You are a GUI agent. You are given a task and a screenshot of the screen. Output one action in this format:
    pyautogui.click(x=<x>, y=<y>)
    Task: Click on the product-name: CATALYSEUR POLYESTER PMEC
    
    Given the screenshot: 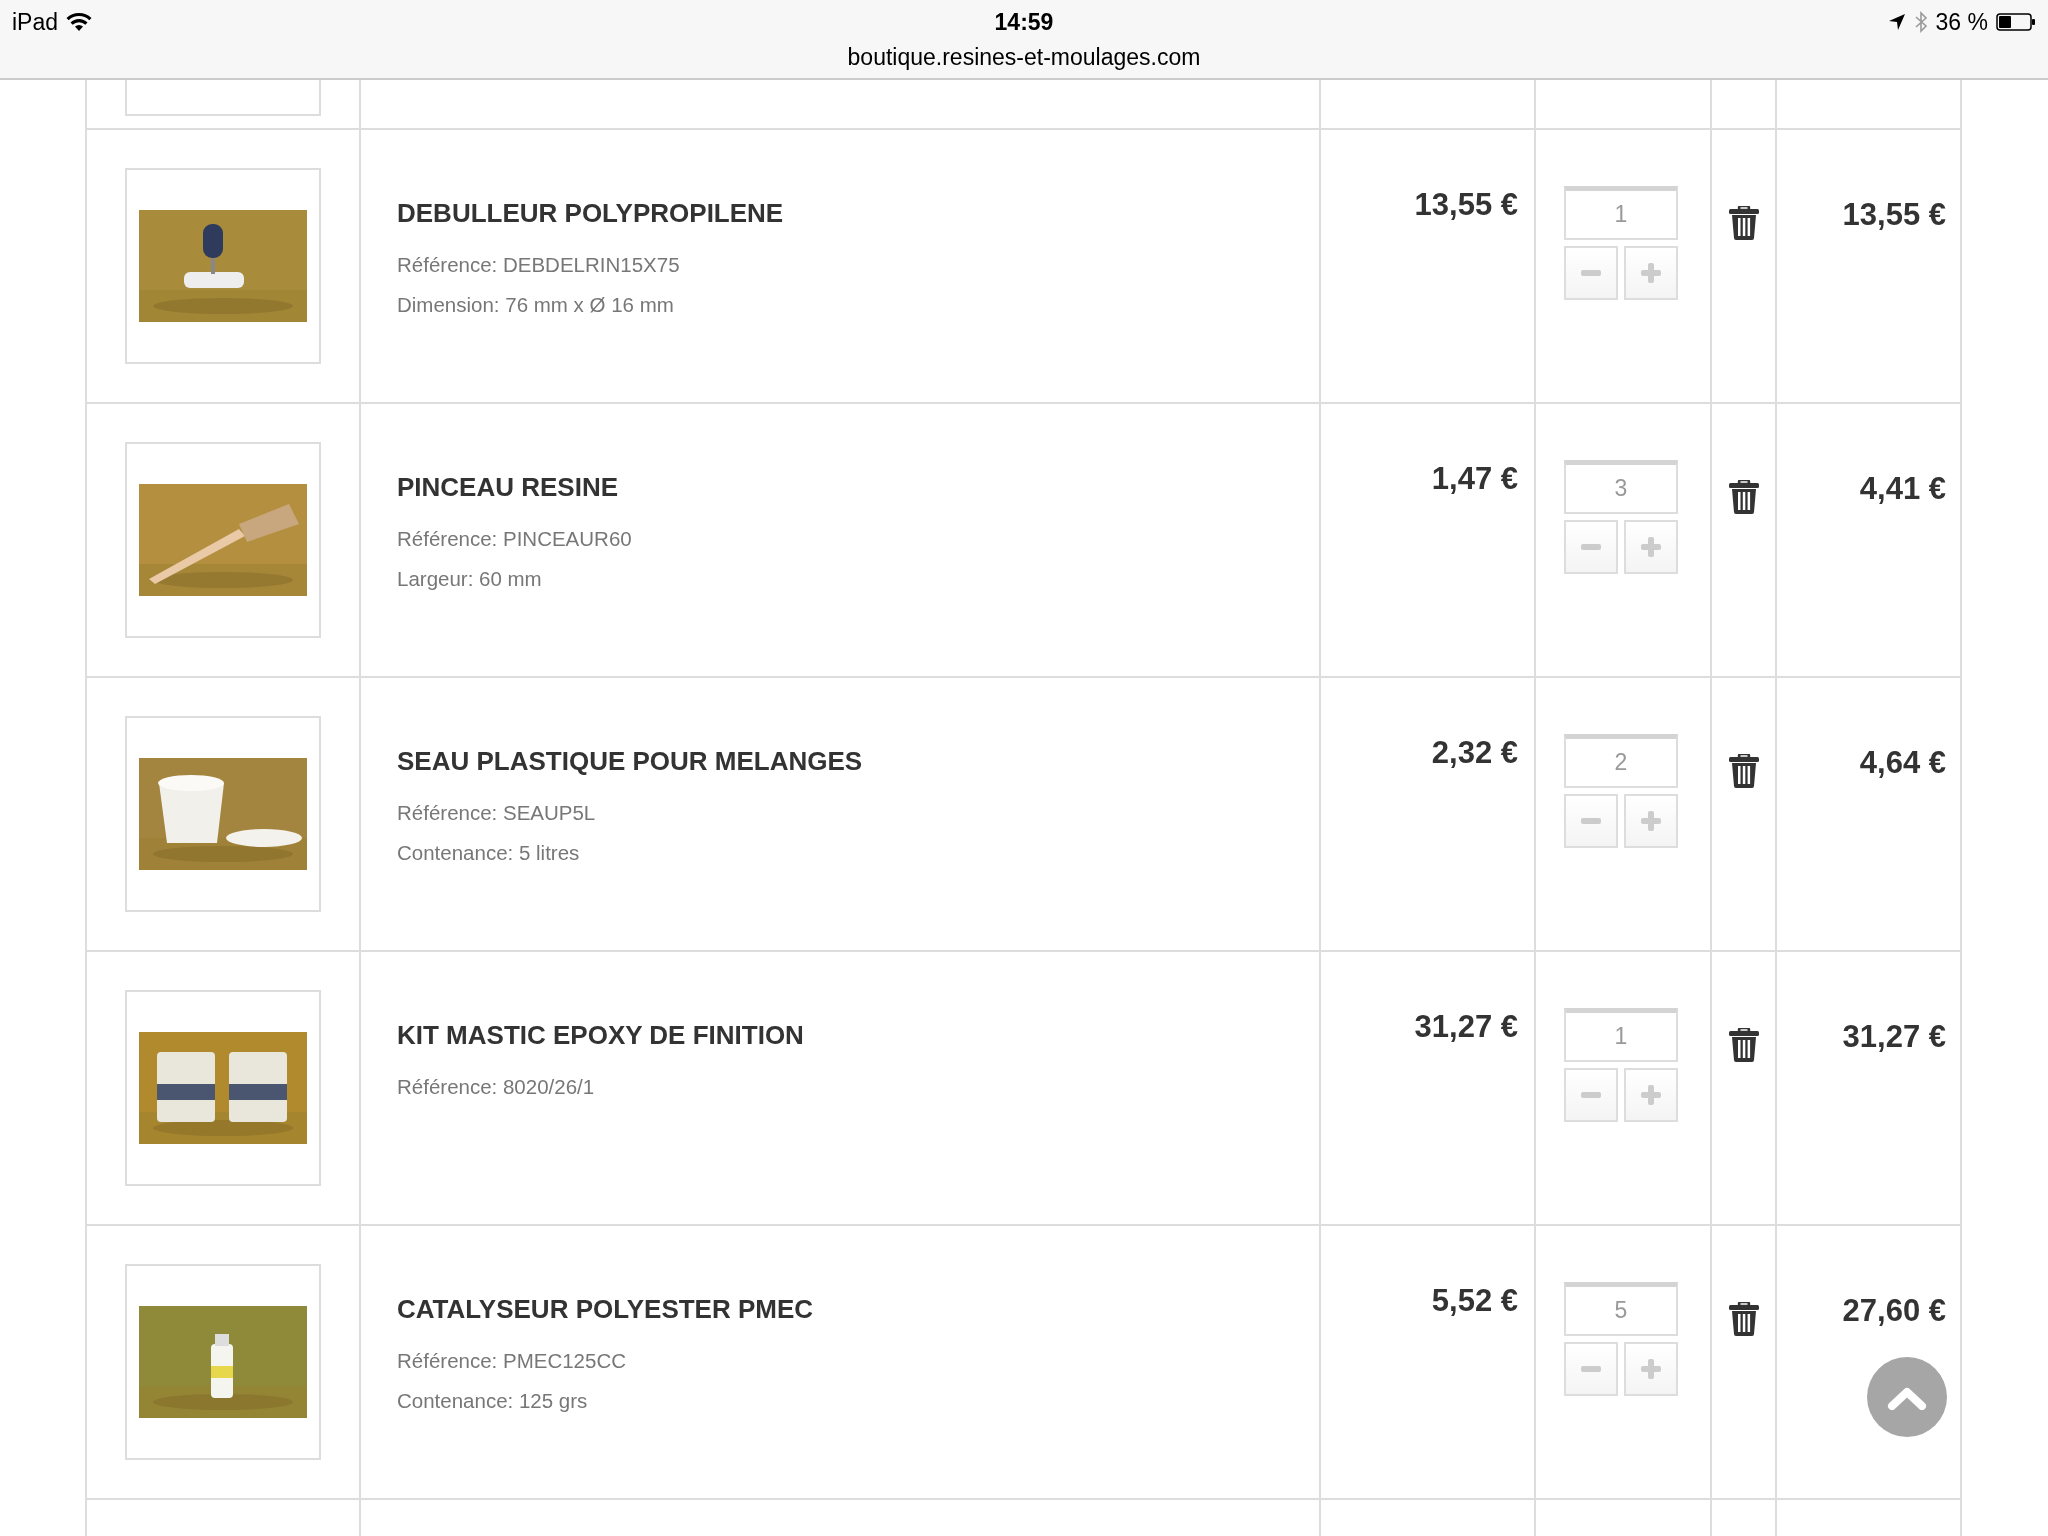 What is the action you would take?
    pyautogui.click(x=858, y=1309)
    